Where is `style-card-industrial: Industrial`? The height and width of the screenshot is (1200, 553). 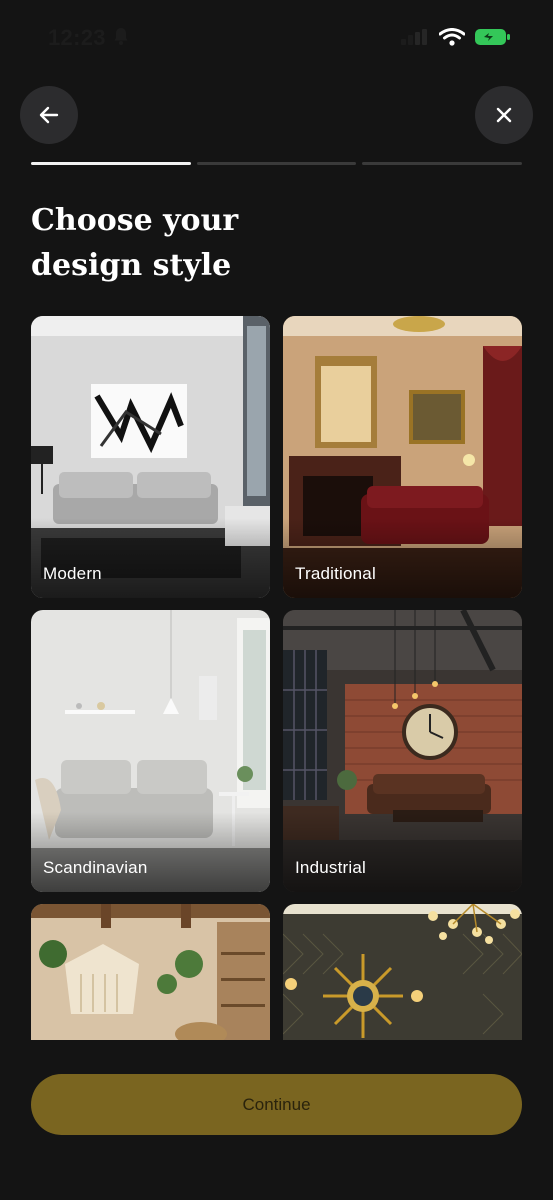
style-card-industrial: Industrial is located at coordinates (402, 751).